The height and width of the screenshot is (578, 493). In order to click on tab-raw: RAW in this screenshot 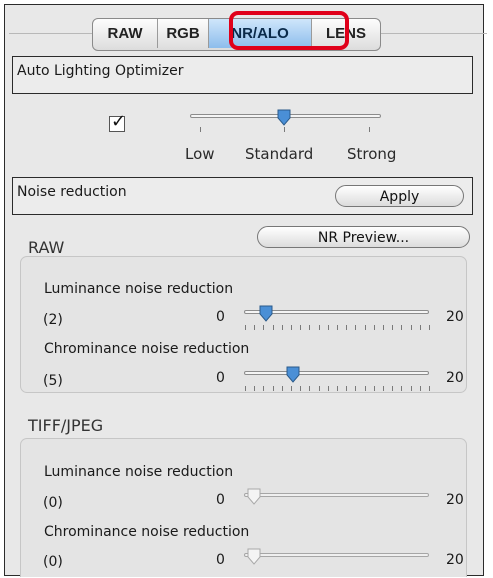, I will do `click(125, 33)`.